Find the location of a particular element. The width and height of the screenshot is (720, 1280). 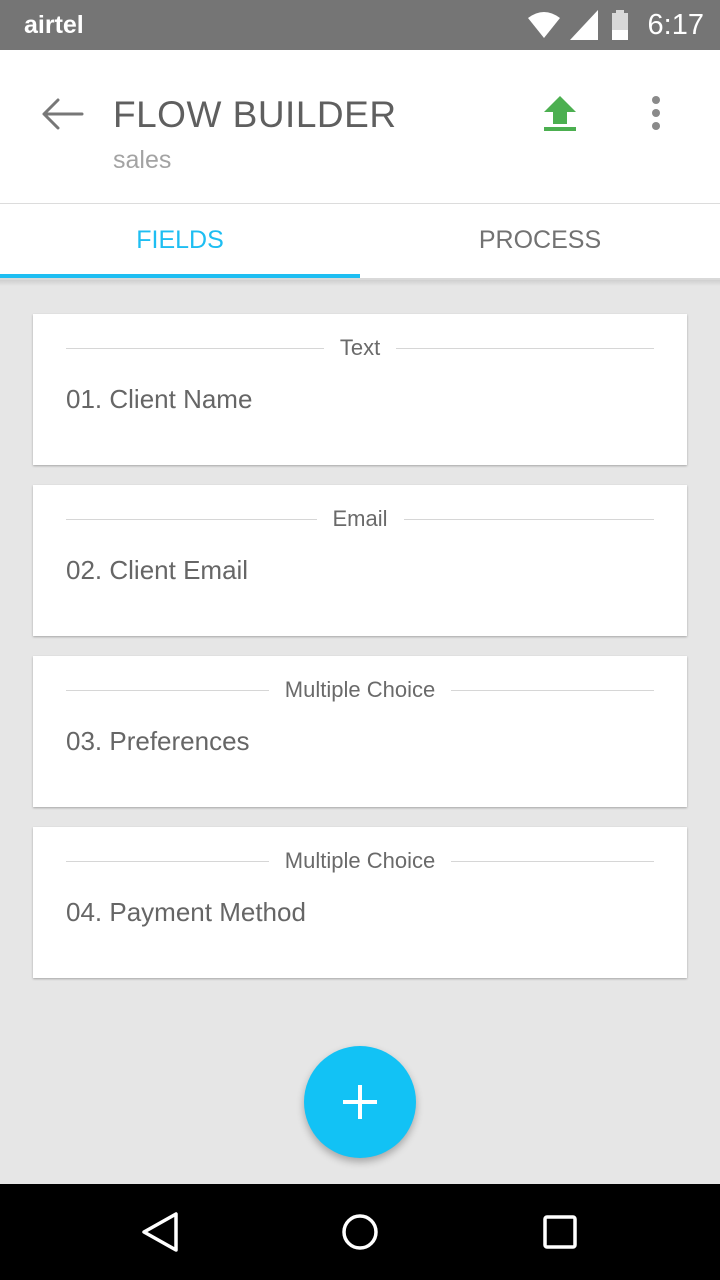

add-field-button is located at coordinates (360, 1102).